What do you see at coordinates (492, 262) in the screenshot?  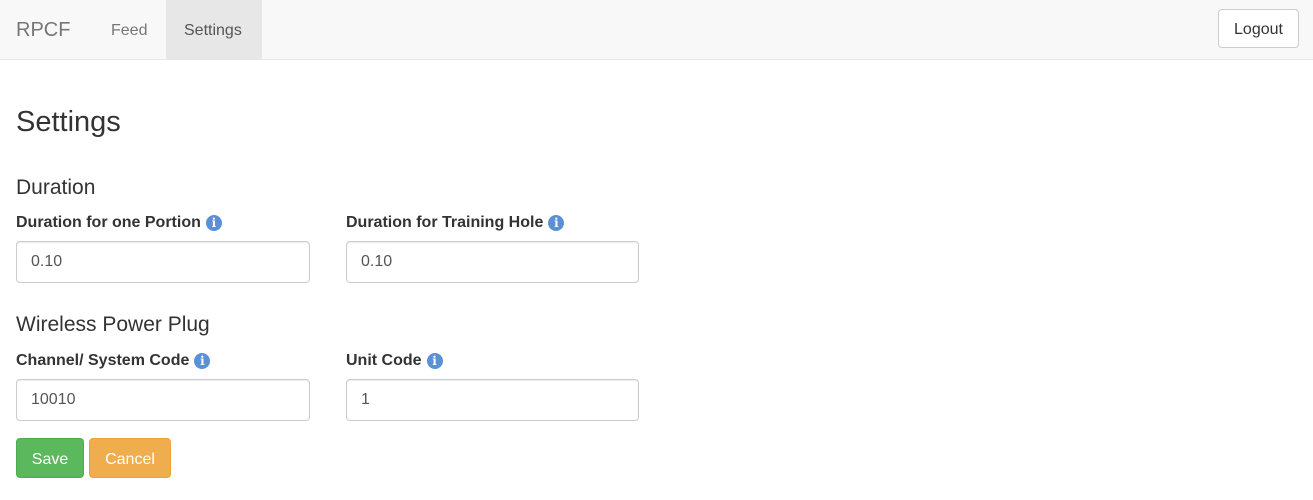 I see `training-hole-duration-input` at bounding box center [492, 262].